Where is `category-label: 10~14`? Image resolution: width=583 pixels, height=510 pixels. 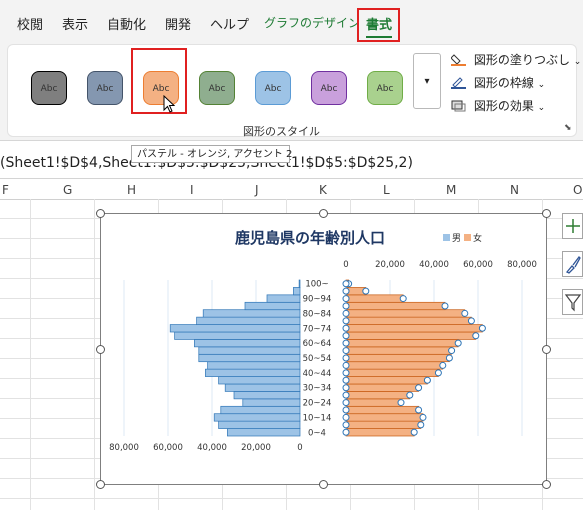
category-label: 10~14 is located at coordinates (317, 418).